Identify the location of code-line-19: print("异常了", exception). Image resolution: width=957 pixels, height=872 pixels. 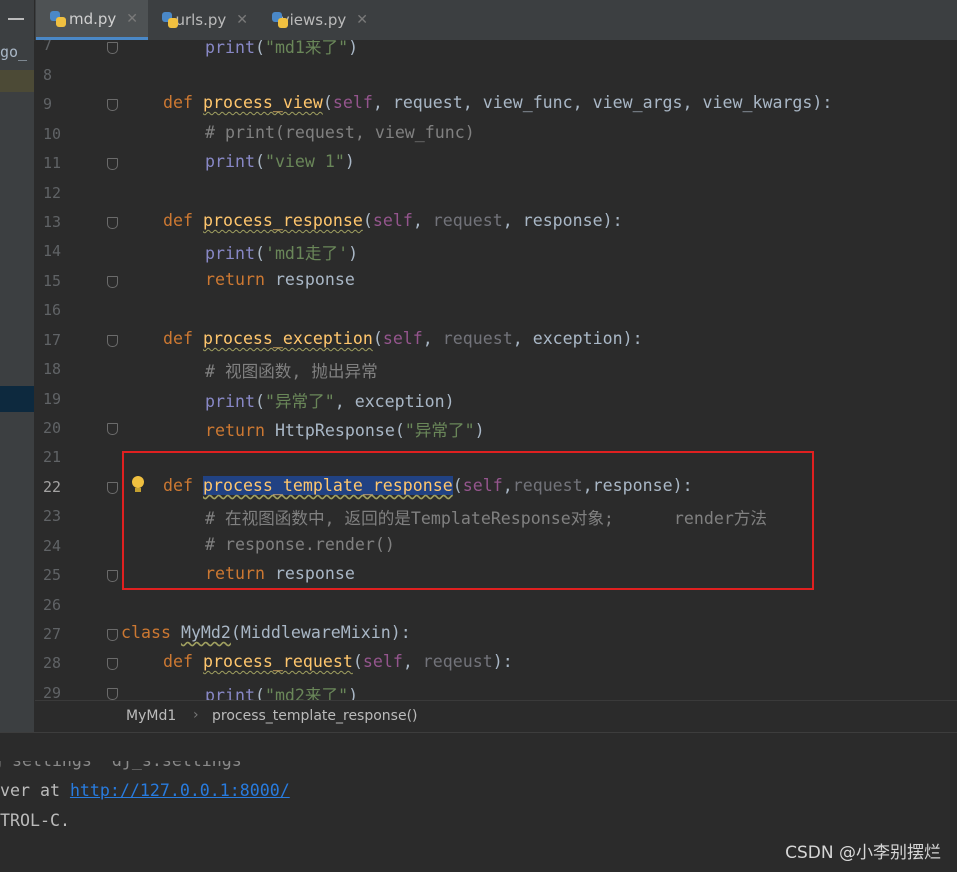
(330, 401).